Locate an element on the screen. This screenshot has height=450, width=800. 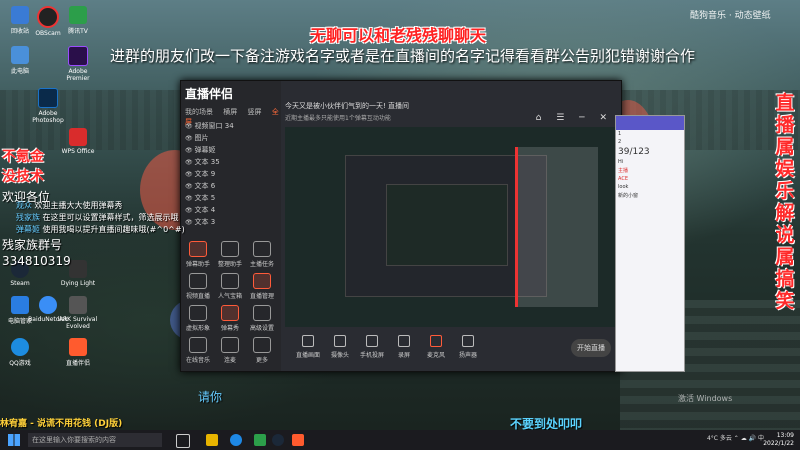
ark-icon is located at coordinates (78, 305).